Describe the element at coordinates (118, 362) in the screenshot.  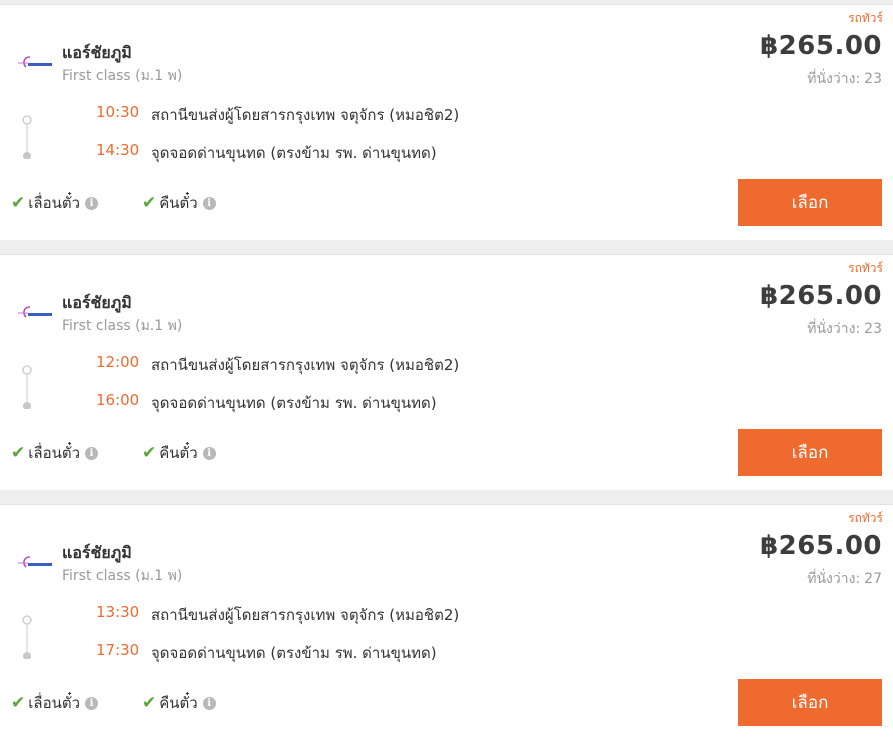
I see `departure-time: 12:00` at that location.